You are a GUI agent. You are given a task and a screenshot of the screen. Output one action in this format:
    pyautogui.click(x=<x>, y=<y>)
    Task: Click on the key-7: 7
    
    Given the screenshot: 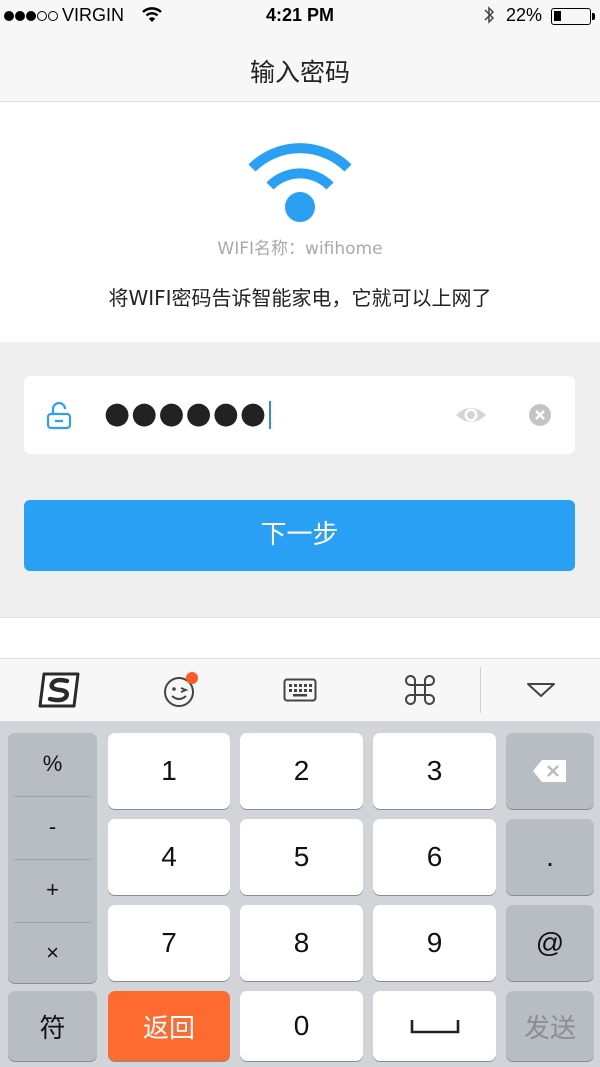 What is the action you would take?
    pyautogui.click(x=169, y=943)
    